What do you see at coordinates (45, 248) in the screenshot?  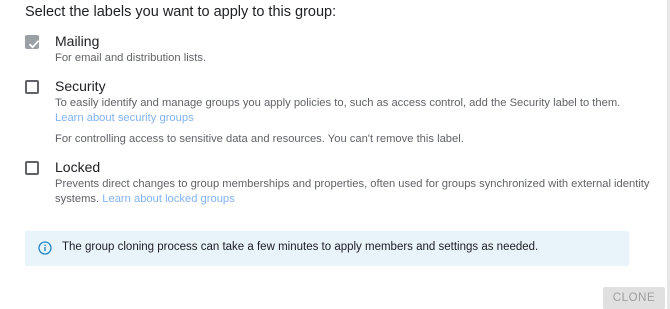 I see `info-icon` at bounding box center [45, 248].